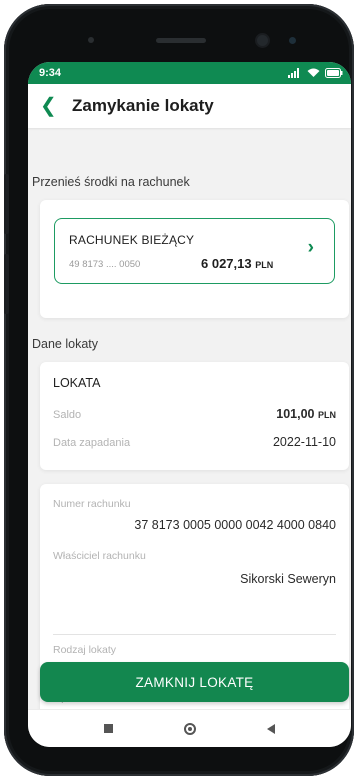 The height and width of the screenshot is (780, 358). What do you see at coordinates (85, 650) in the screenshot?
I see `deposit-type-label: Rodzaj lokaty` at bounding box center [85, 650].